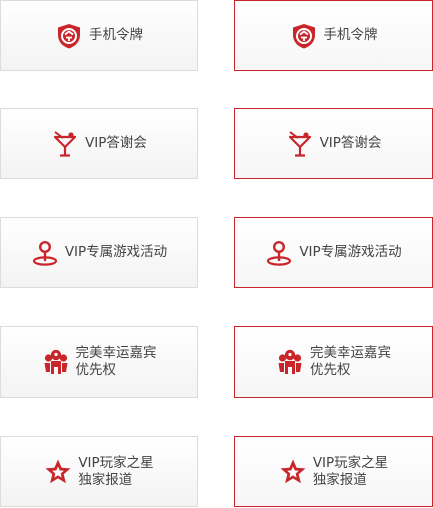 The width and height of the screenshot is (433, 508). I want to click on benefit-card-location-pin: VIP专属游戏活动, so click(99, 252).